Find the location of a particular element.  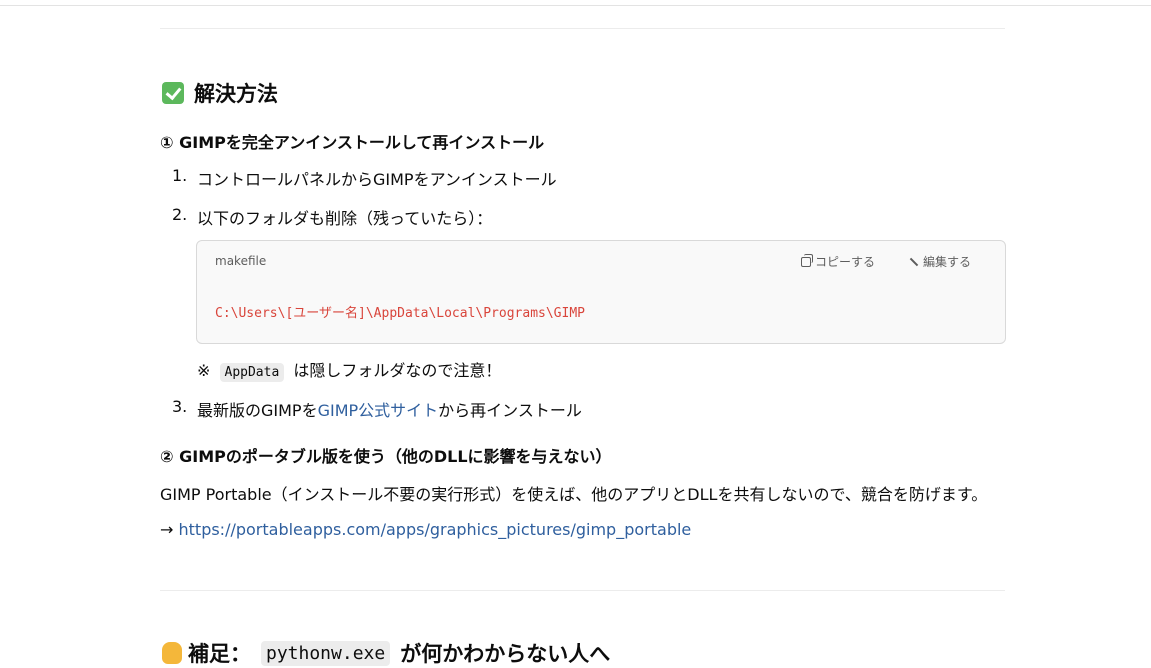

edit-button-label: 編集する is located at coordinates (946, 262).